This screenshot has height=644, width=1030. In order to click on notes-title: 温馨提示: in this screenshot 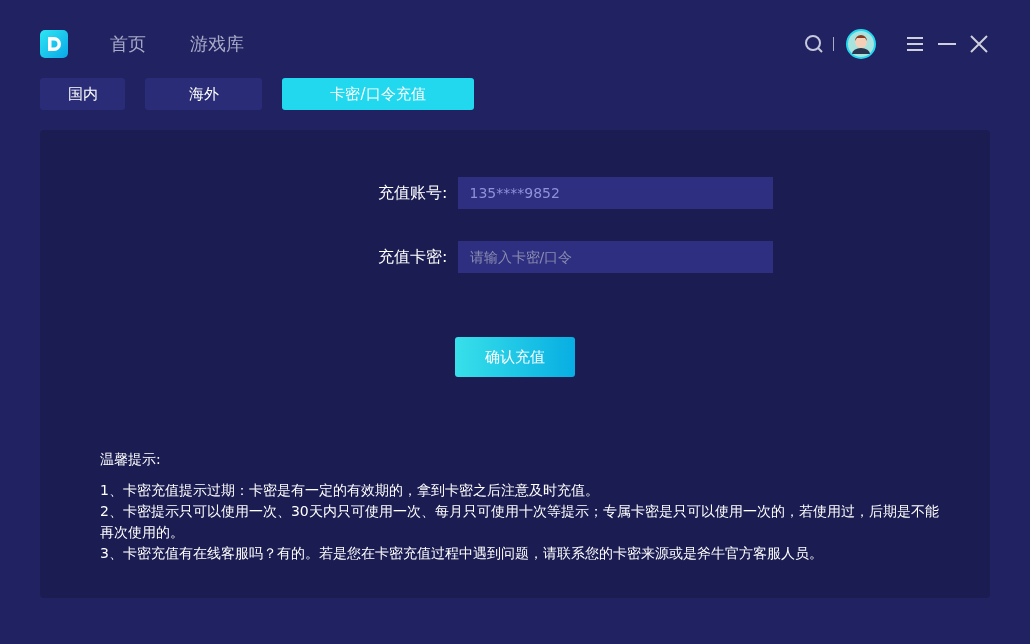, I will do `click(131, 459)`.